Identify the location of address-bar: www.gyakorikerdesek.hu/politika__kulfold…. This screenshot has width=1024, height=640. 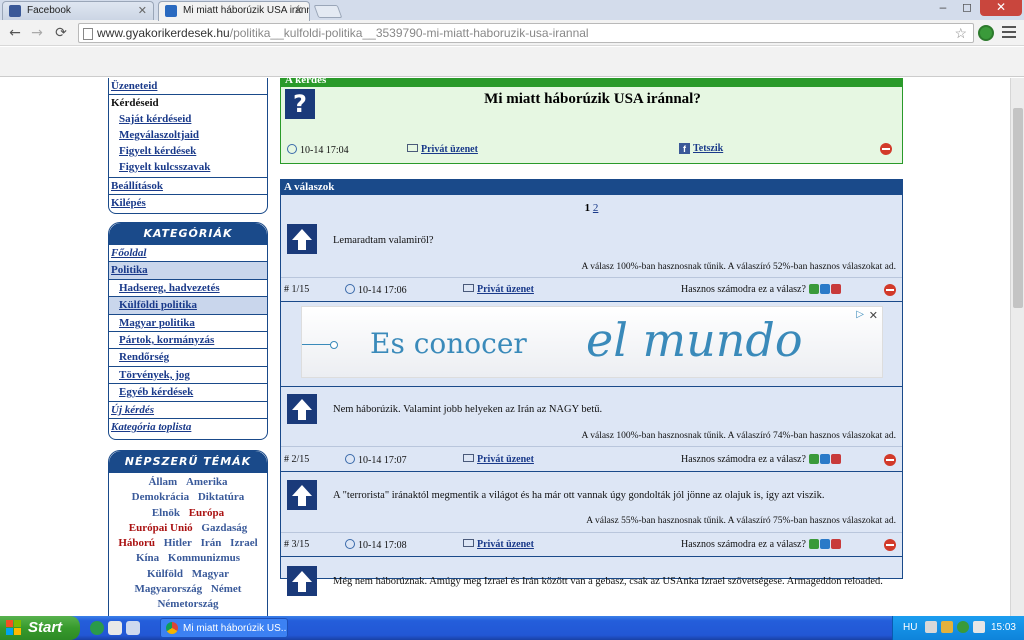
(526, 33).